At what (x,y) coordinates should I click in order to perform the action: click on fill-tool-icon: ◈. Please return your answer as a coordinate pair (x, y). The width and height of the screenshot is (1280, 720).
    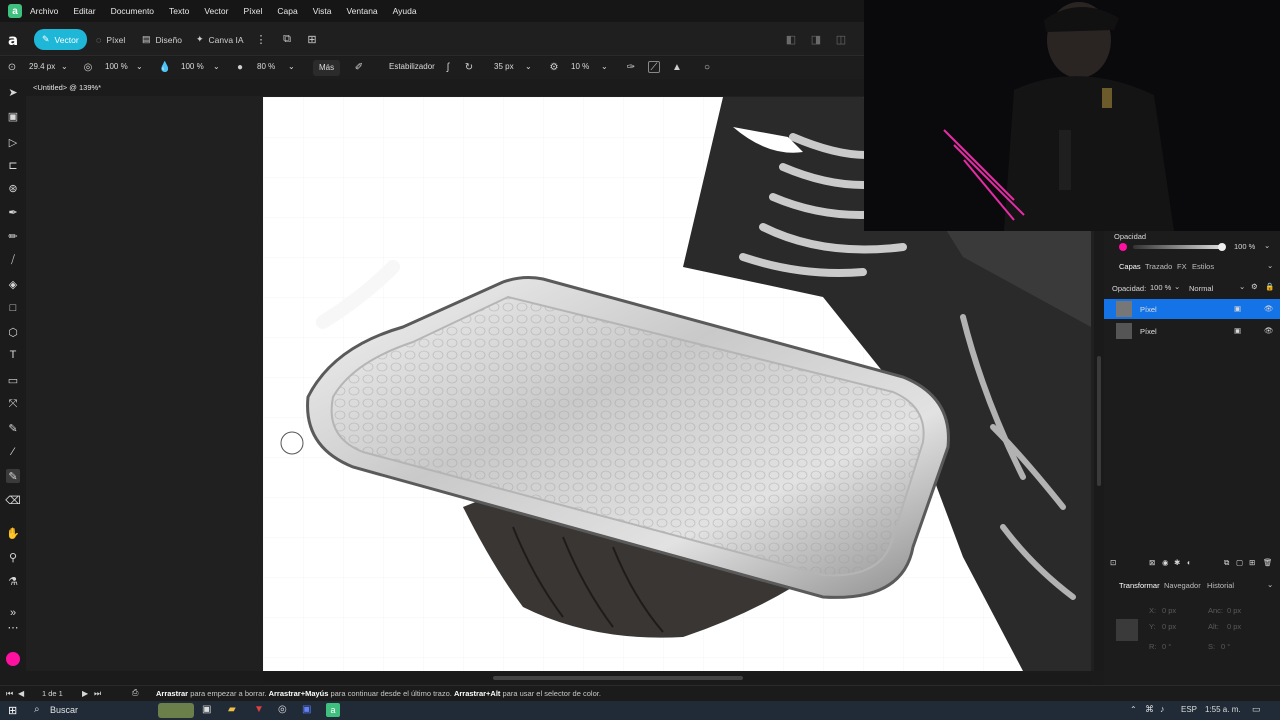
    Looking at the image, I should click on (13, 284).